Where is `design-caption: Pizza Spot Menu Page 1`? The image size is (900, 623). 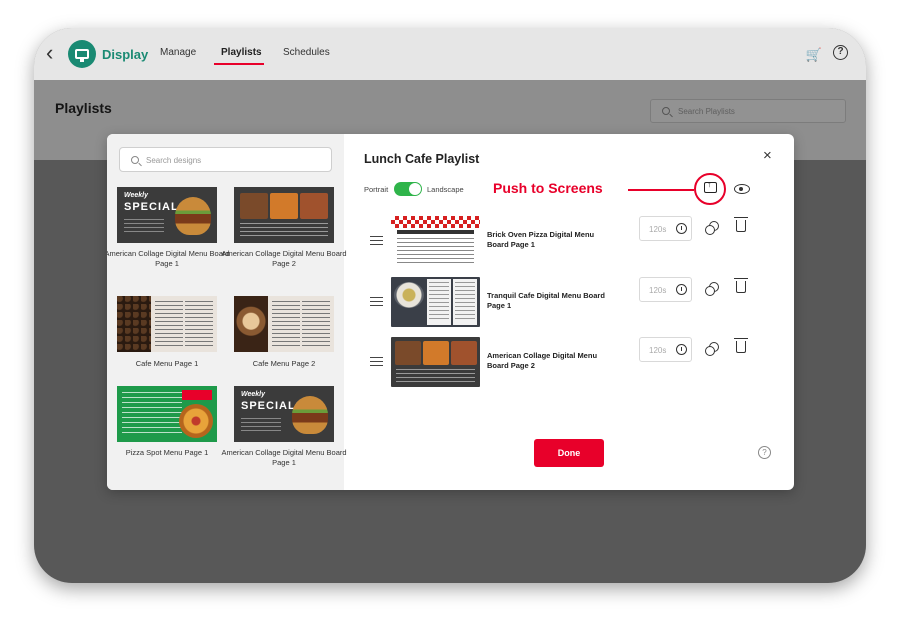
design-caption: Pizza Spot Menu Page 1 is located at coordinates (167, 452).